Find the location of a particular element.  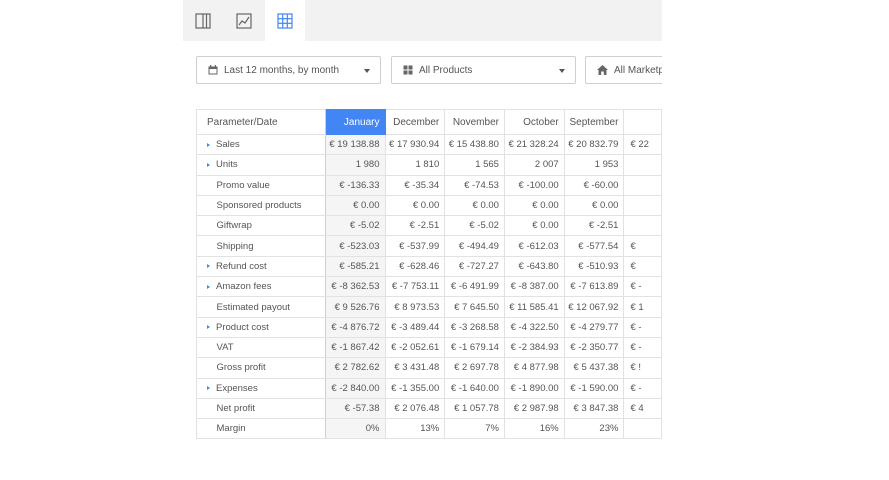

view-columns-button is located at coordinates (203, 20).